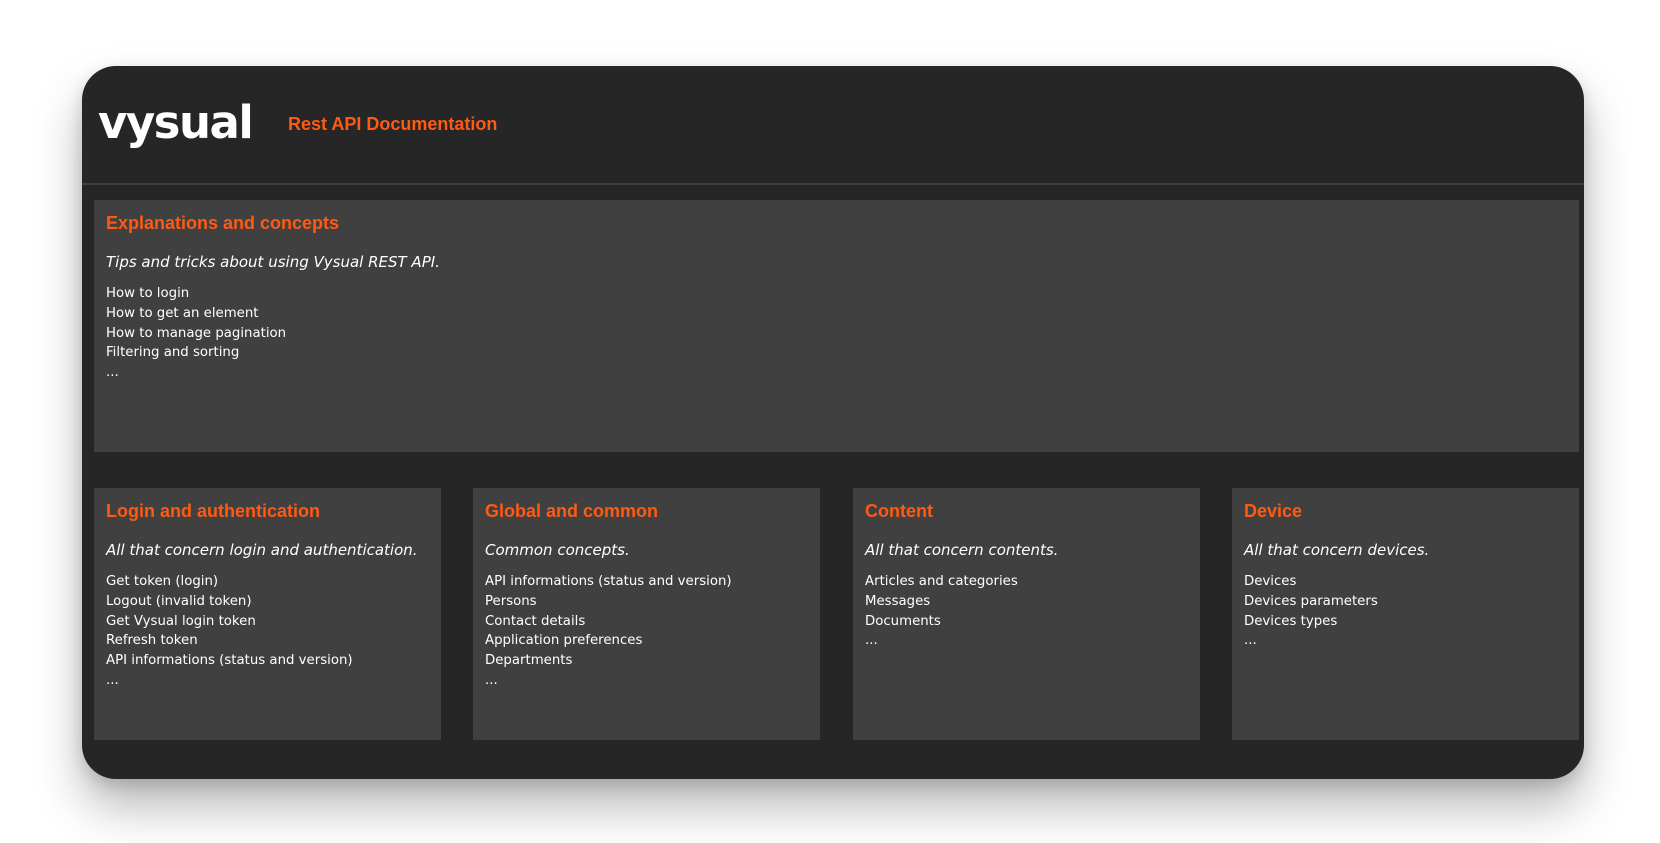  I want to click on section-link: Filtering and sorting, so click(836, 353).